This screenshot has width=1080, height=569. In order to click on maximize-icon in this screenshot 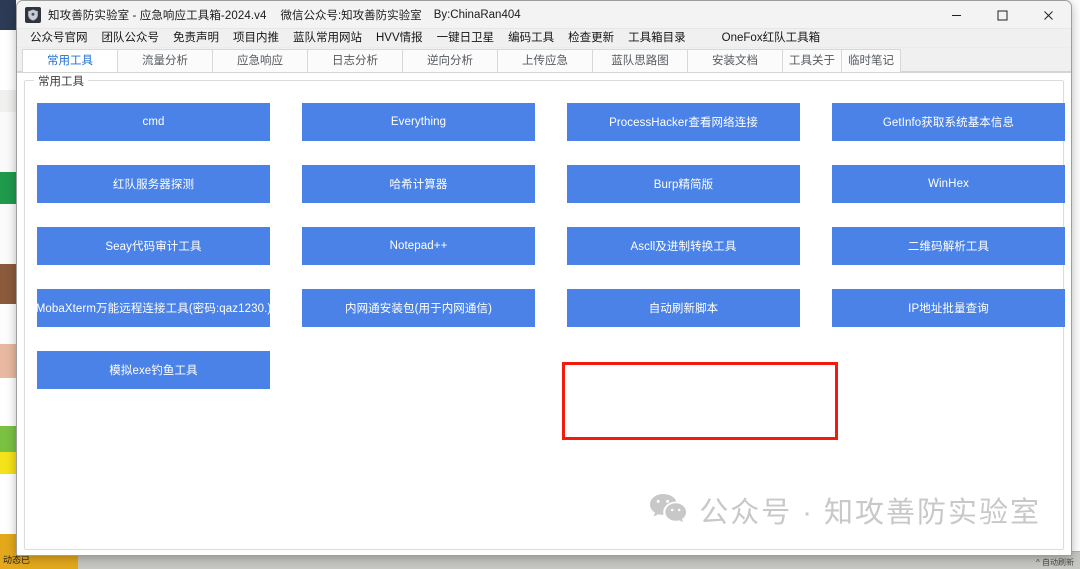, I will do `click(1002, 15)`.